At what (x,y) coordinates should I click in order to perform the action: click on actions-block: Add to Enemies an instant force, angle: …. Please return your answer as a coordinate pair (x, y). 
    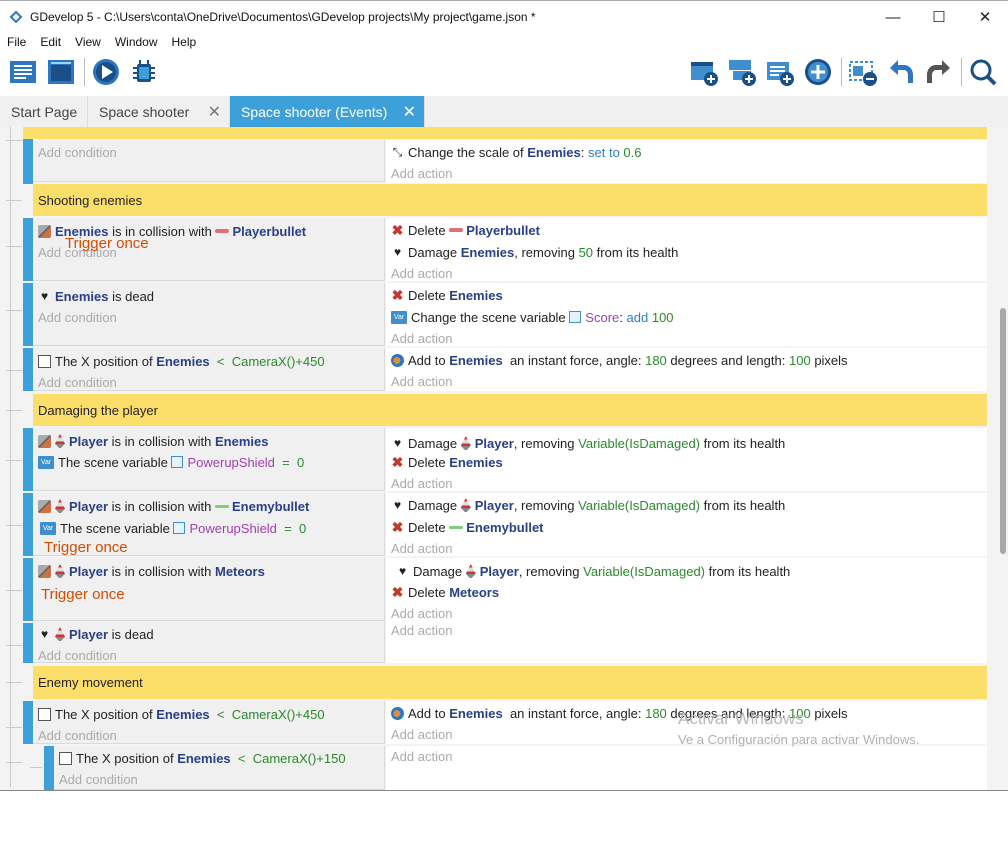
    Looking at the image, I should click on (686, 369).